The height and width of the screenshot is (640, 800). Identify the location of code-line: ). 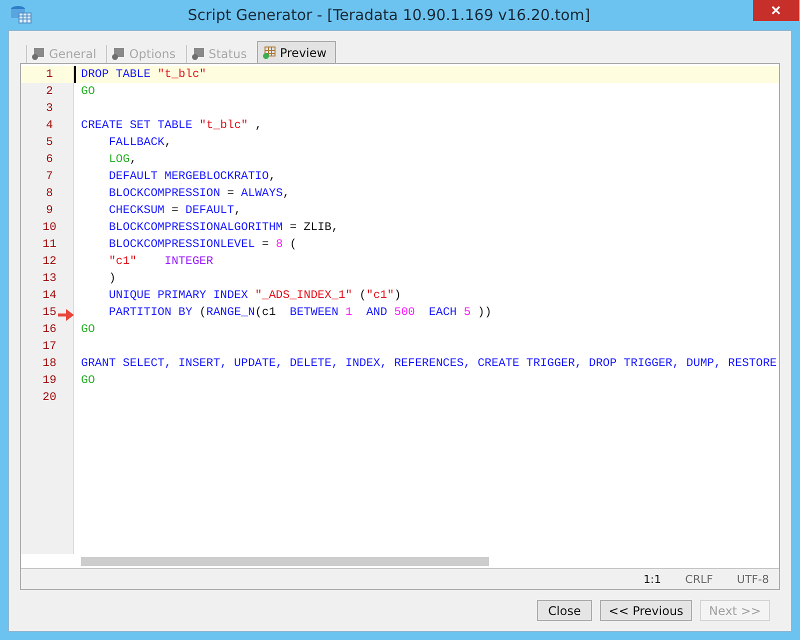
(112, 279).